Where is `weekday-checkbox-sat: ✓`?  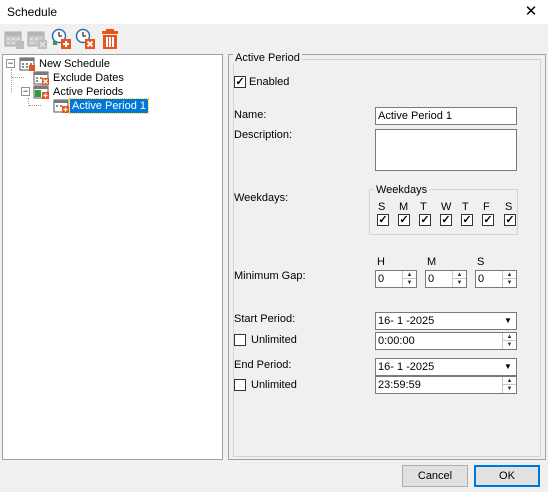
weekday-checkbox-sat: ✓ is located at coordinates (510, 220).